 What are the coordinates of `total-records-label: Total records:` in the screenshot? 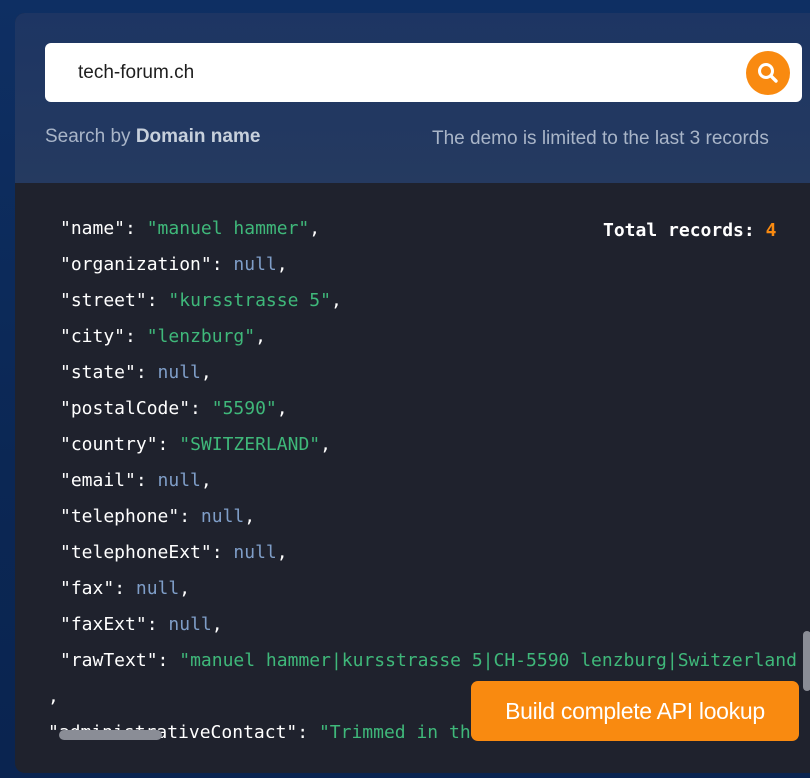 It's located at (684, 230).